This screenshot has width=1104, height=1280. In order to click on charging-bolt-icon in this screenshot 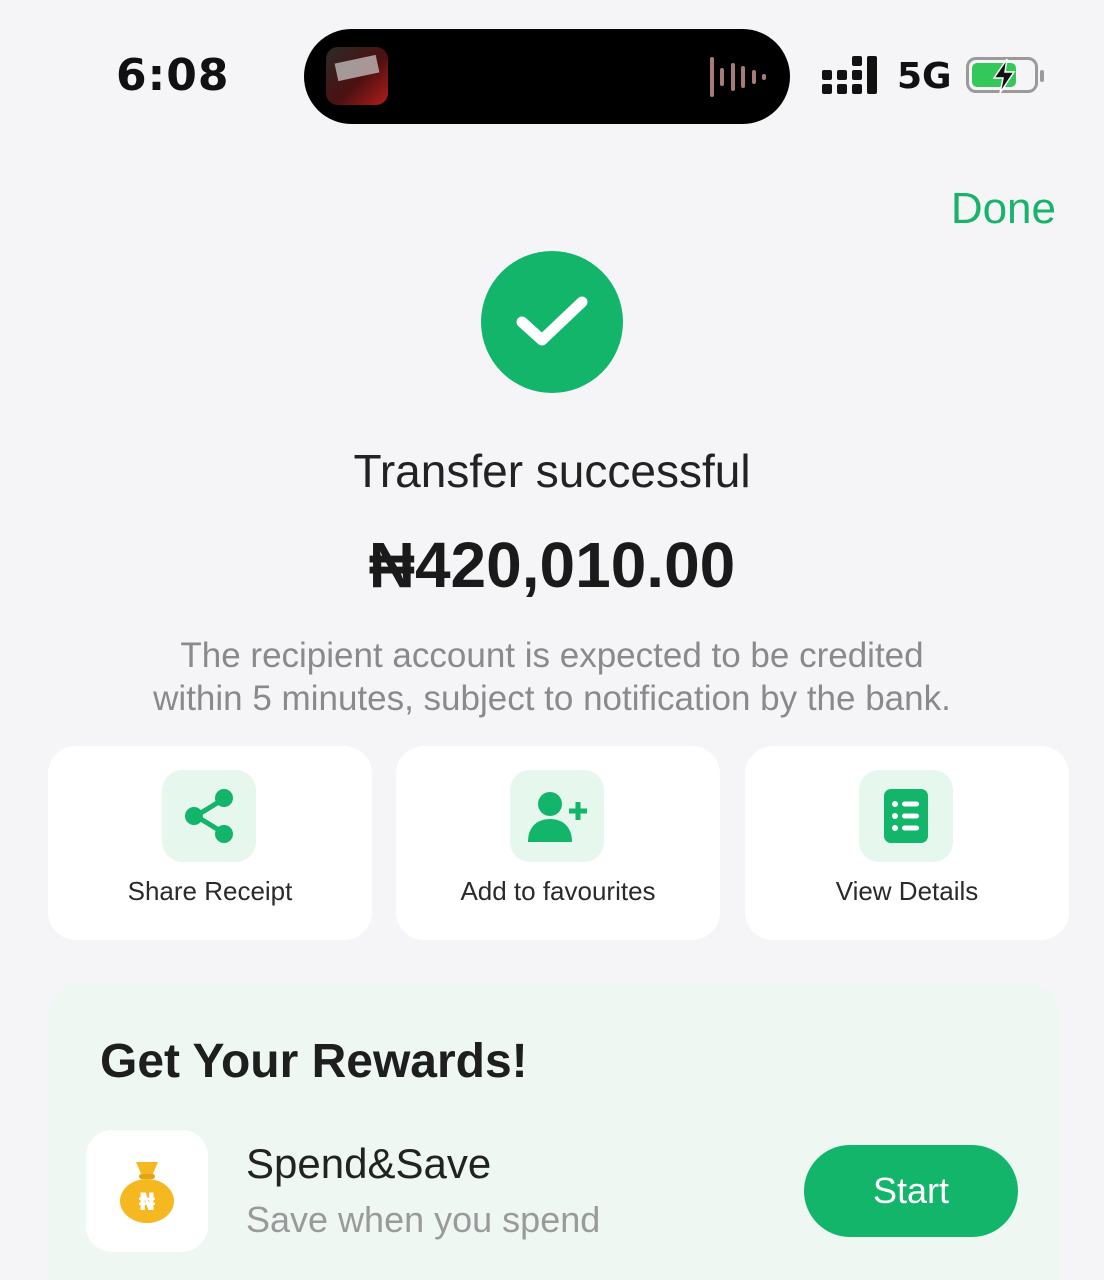, I will do `click(1004, 76)`.